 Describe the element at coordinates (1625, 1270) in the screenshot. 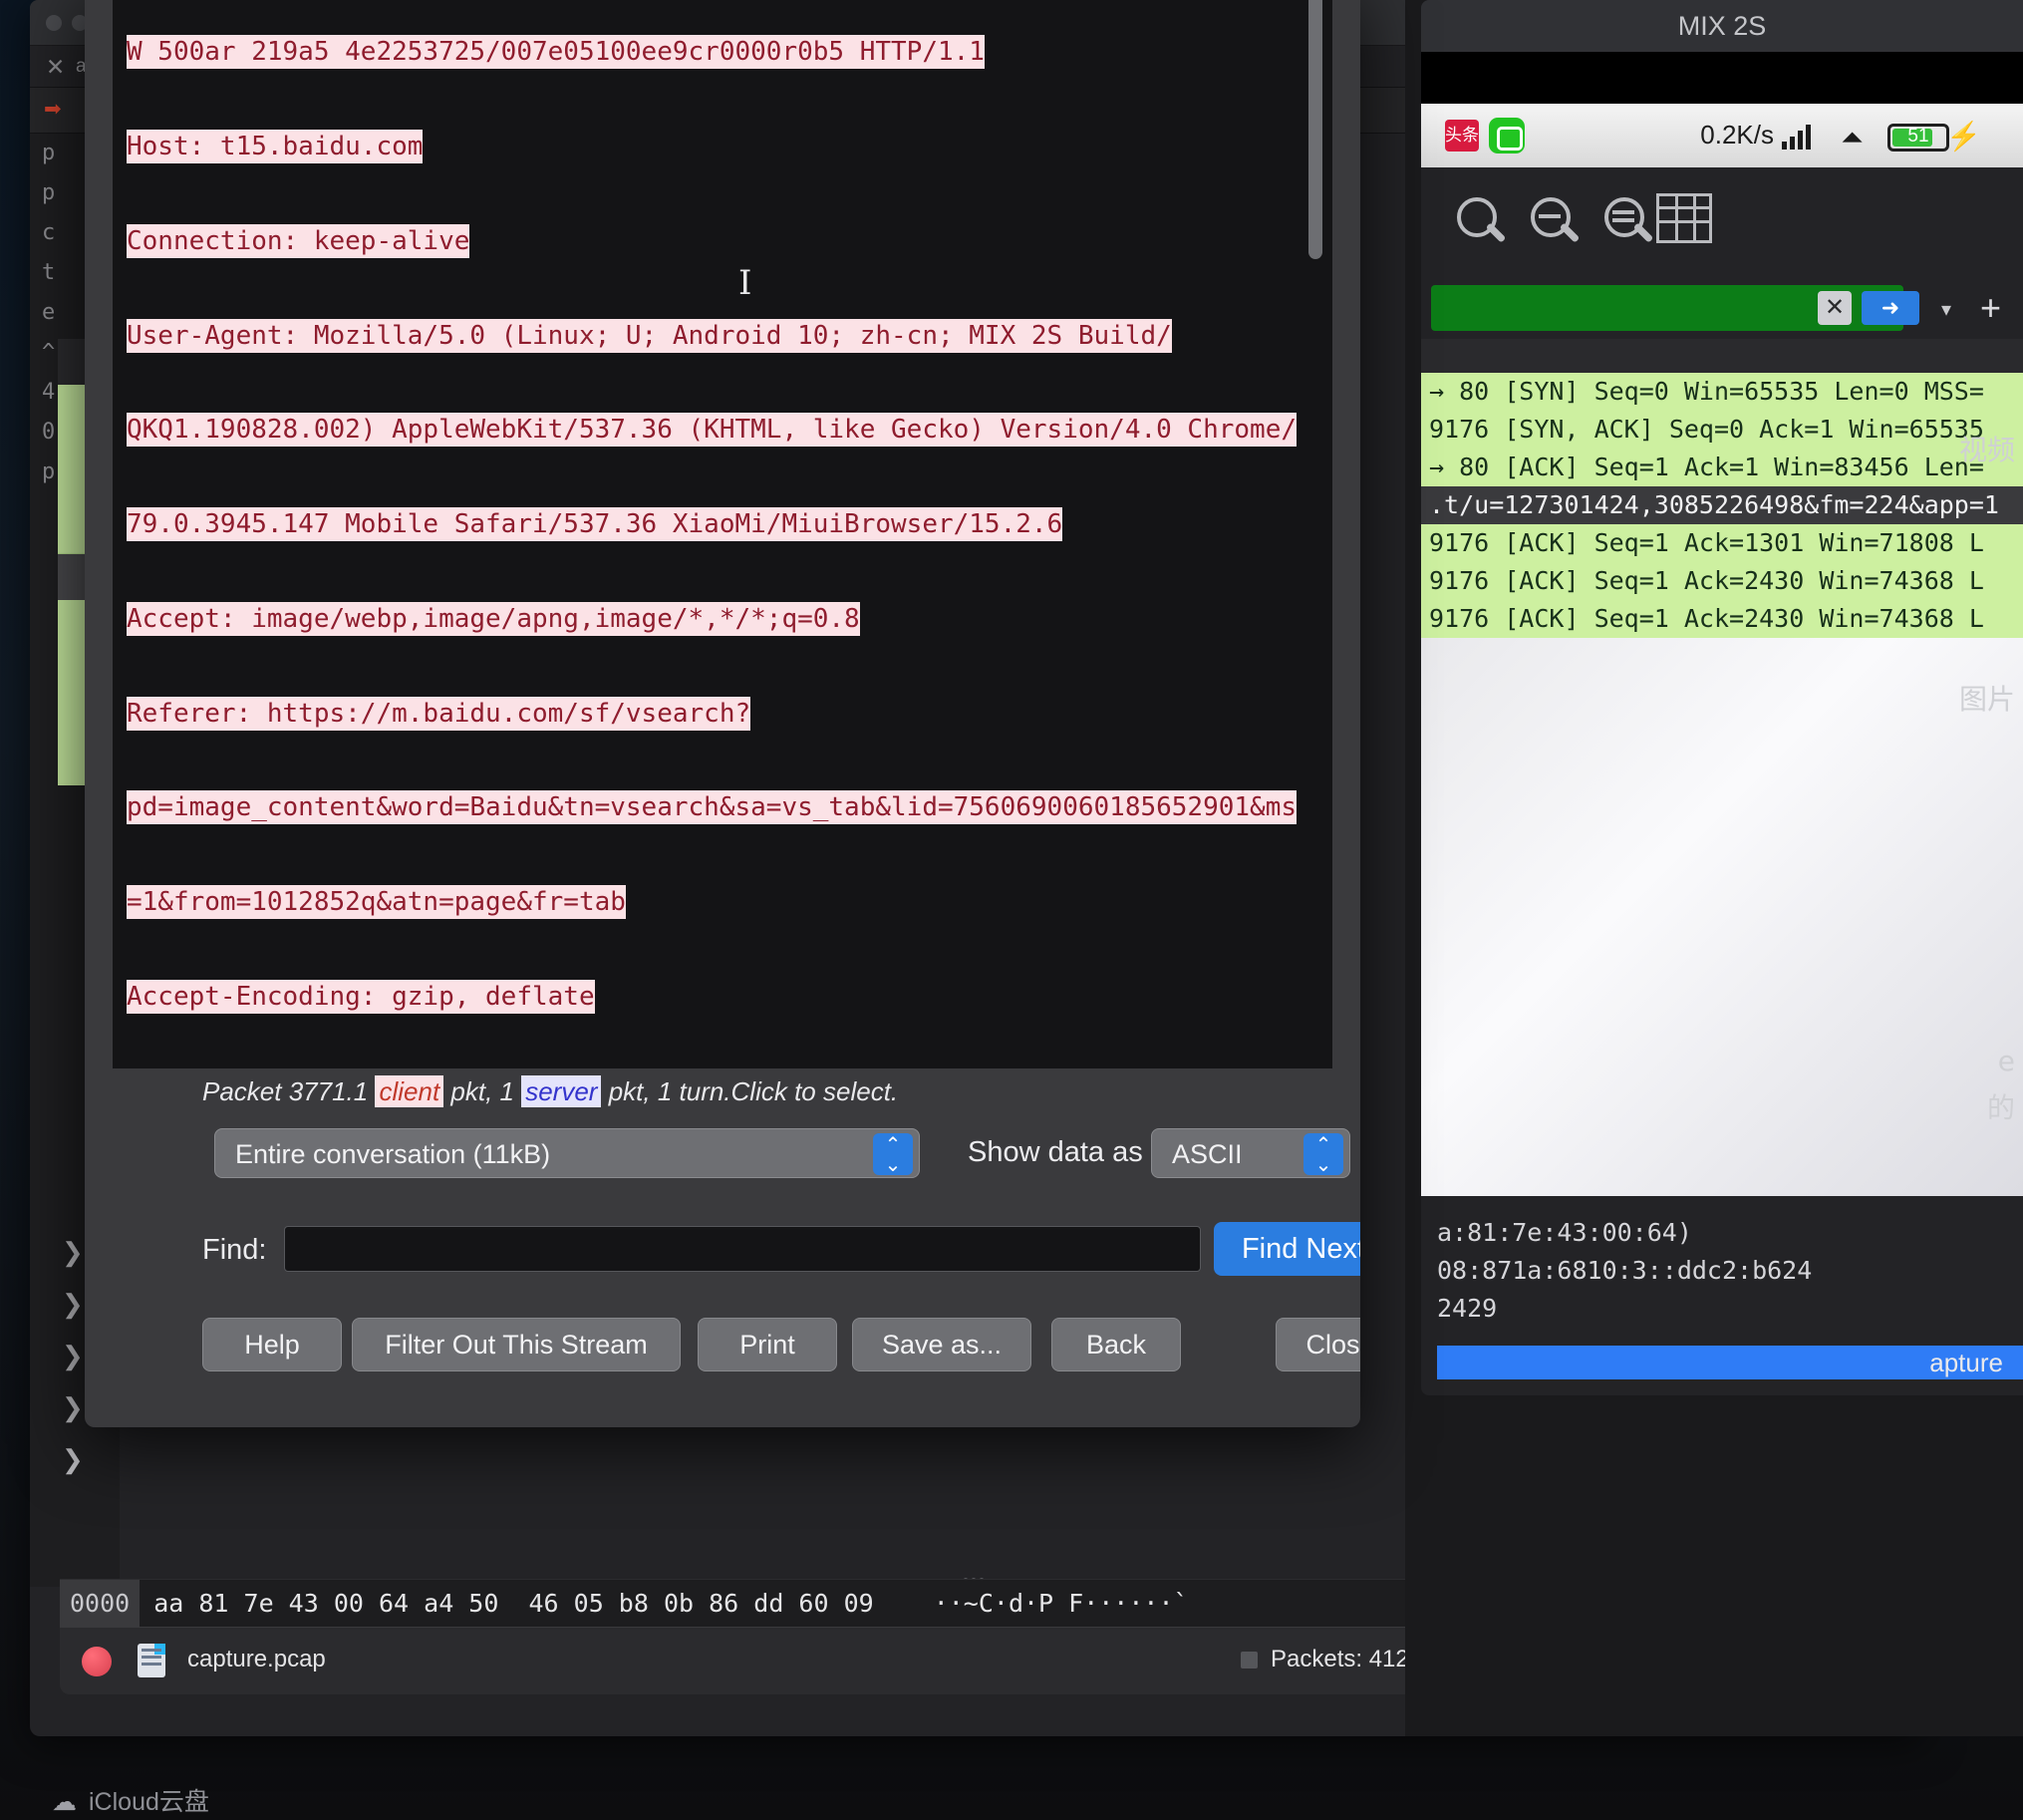

I see `detail-line: 08:871a:6810:3::ddc2:b624` at that location.